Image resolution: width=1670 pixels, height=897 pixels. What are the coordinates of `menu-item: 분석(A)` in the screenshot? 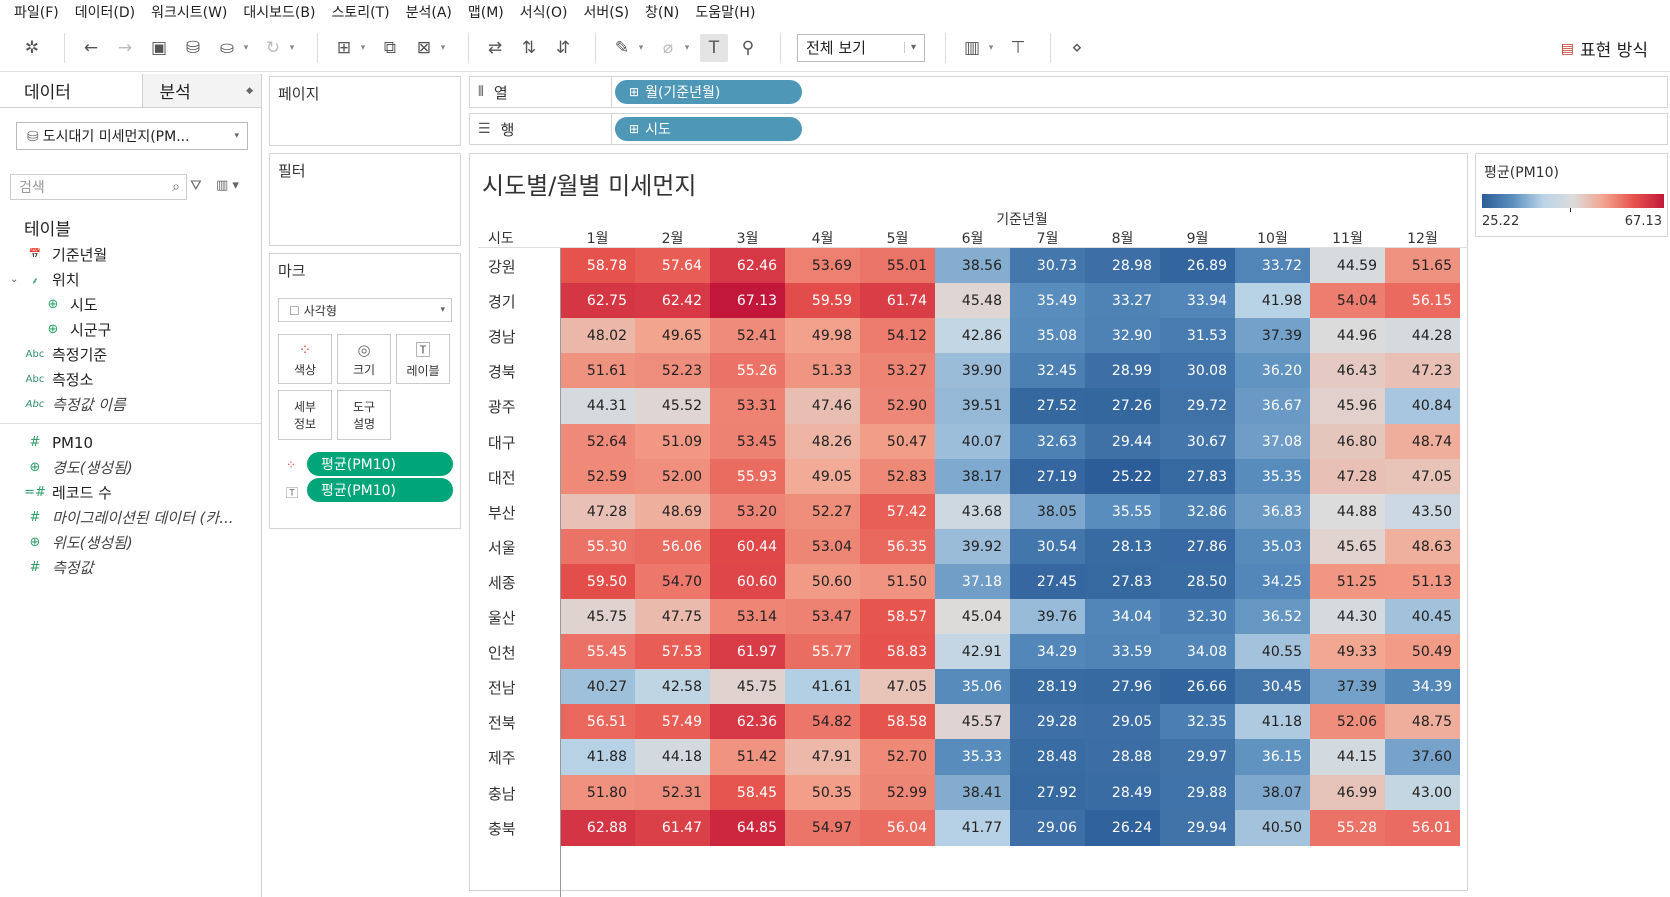 It's located at (429, 12).